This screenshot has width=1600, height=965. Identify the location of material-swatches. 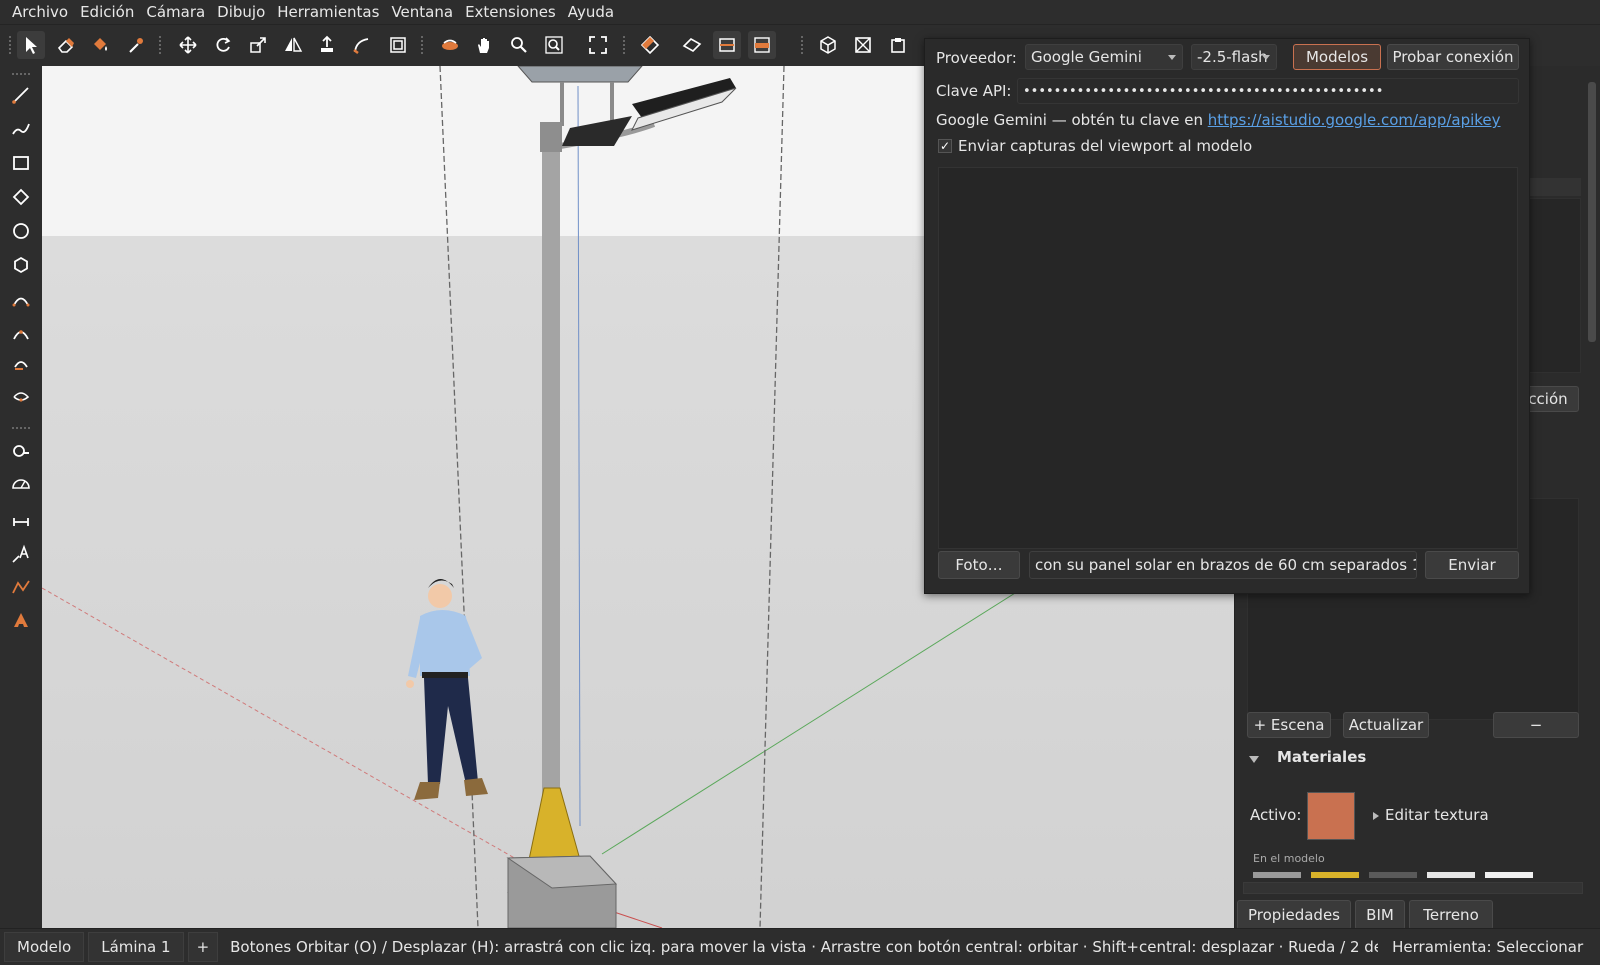
(1418, 875).